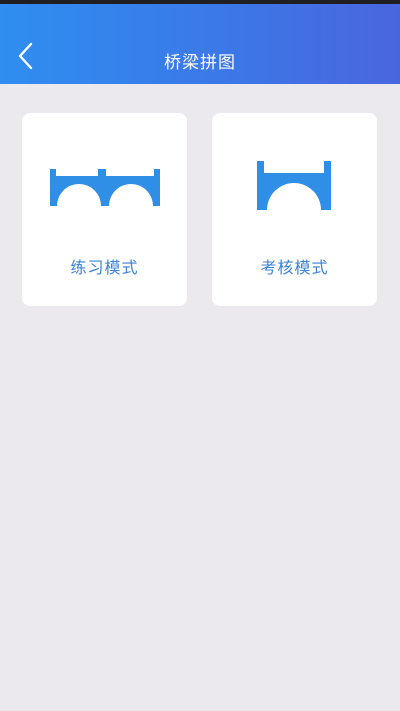 Image resolution: width=400 pixels, height=711 pixels. Describe the element at coordinates (294, 209) in the screenshot. I see `exam-mode-card: 考核模式` at that location.